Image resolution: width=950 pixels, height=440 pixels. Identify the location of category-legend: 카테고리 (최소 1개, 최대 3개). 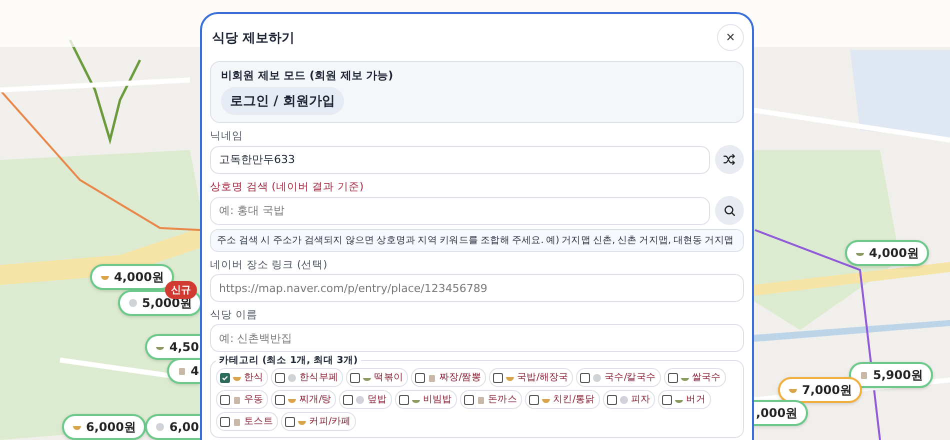
(288, 360).